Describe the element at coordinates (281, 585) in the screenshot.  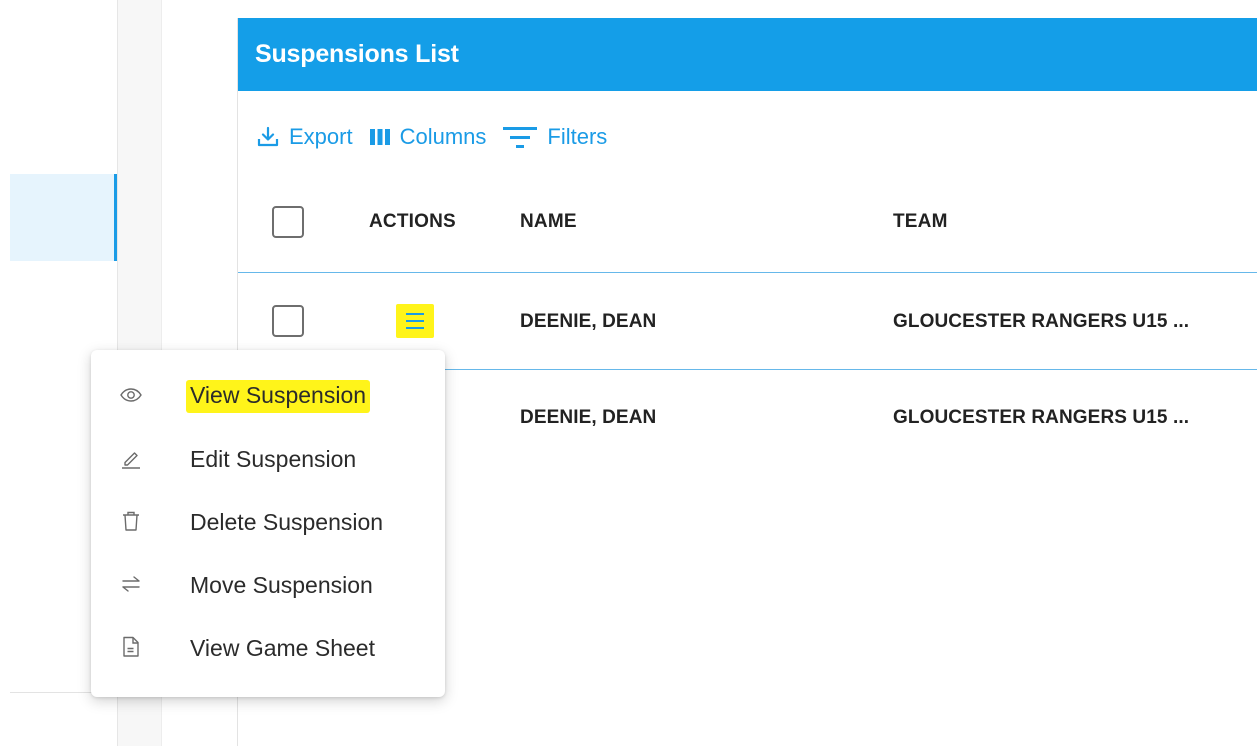
I see `menu-item-label: Move Suspension` at that location.